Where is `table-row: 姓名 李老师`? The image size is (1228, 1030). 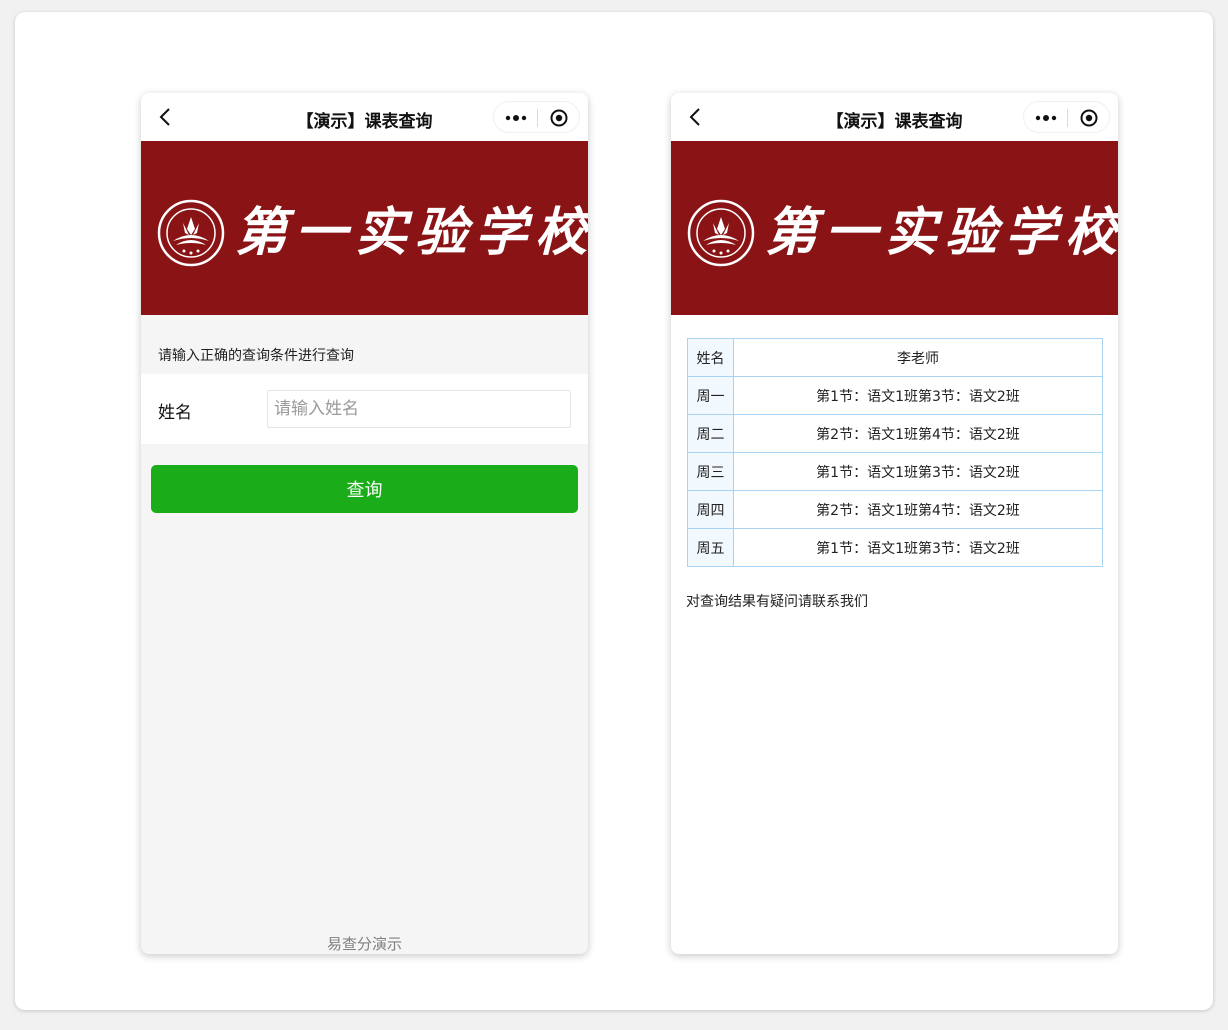 table-row: 姓名 李老师 is located at coordinates (895, 357).